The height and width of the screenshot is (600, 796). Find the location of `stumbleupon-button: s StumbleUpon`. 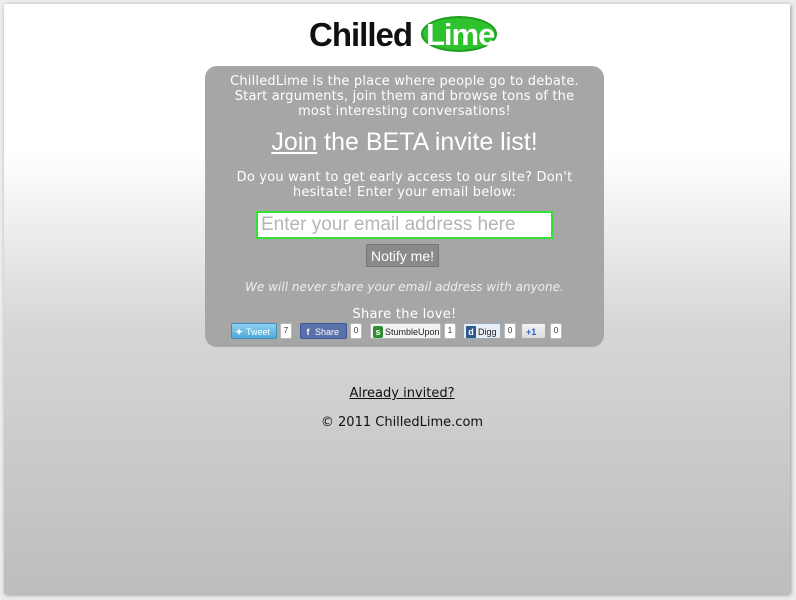

stumbleupon-button: s StumbleUpon is located at coordinates (405, 331).